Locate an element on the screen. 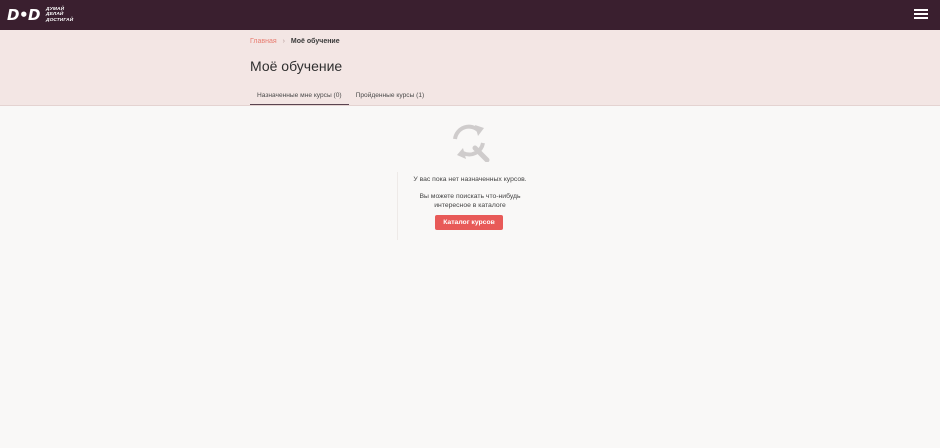  logo-mark: D•D is located at coordinates (24, 14).